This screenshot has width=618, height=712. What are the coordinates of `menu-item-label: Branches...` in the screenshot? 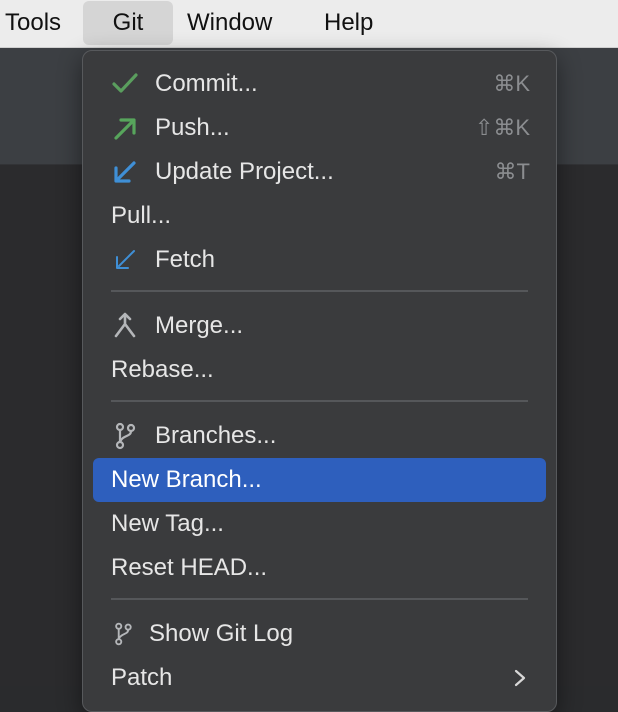 It's located at (216, 435).